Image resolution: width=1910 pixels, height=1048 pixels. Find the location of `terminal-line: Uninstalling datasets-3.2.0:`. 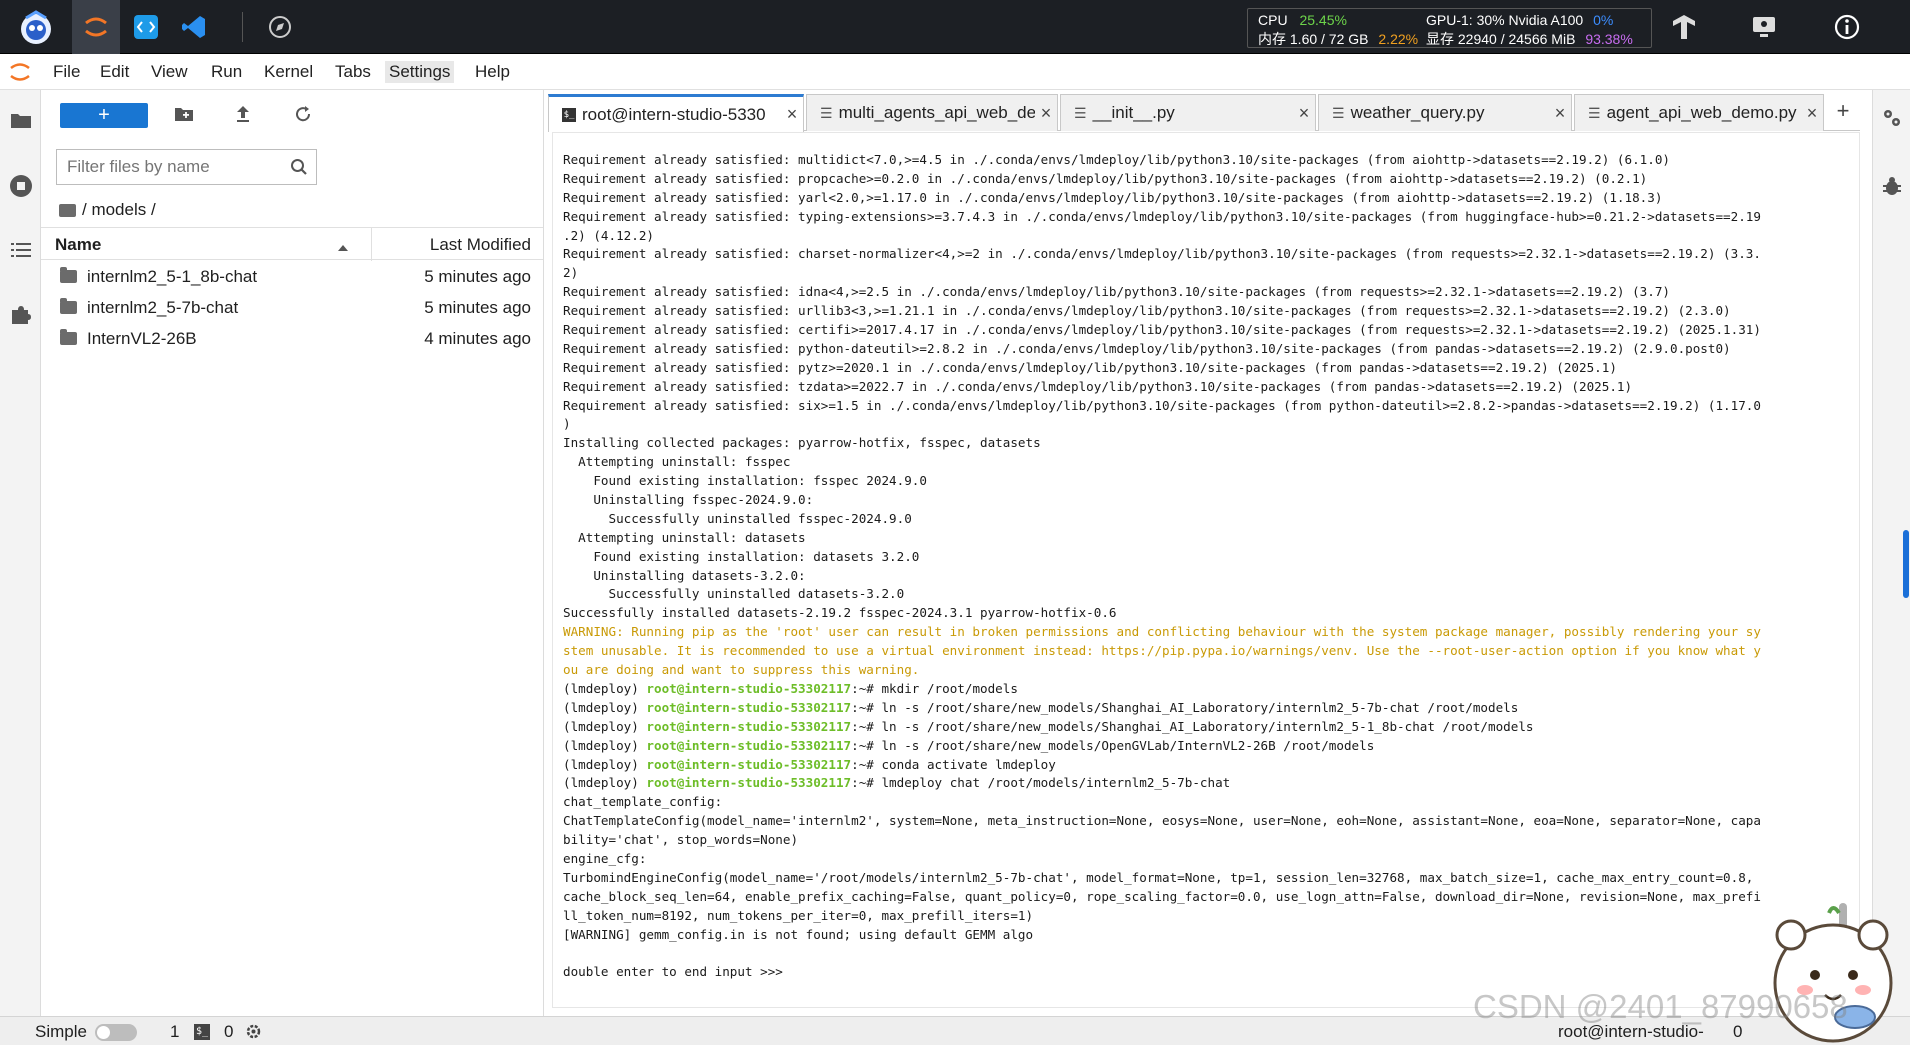

terminal-line: Uninstalling datasets-3.2.0: is located at coordinates (1211, 576).